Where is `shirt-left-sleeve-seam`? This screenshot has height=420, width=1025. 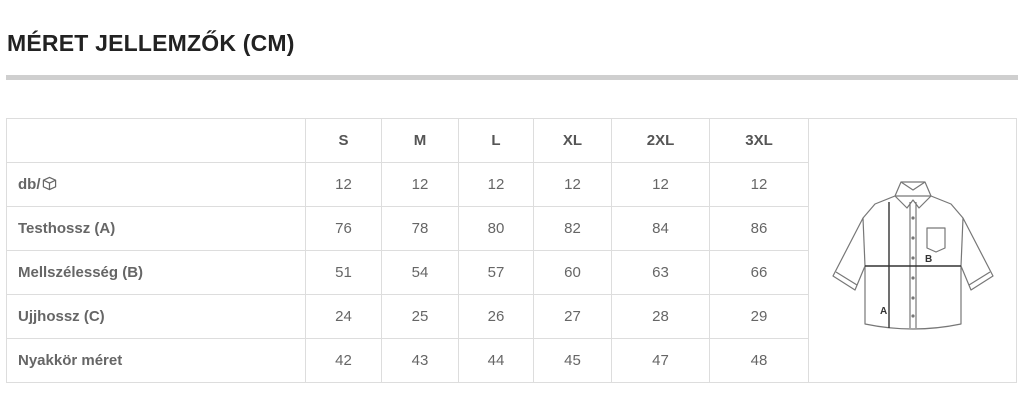
shirt-left-sleeve-seam is located at coordinates (863, 241).